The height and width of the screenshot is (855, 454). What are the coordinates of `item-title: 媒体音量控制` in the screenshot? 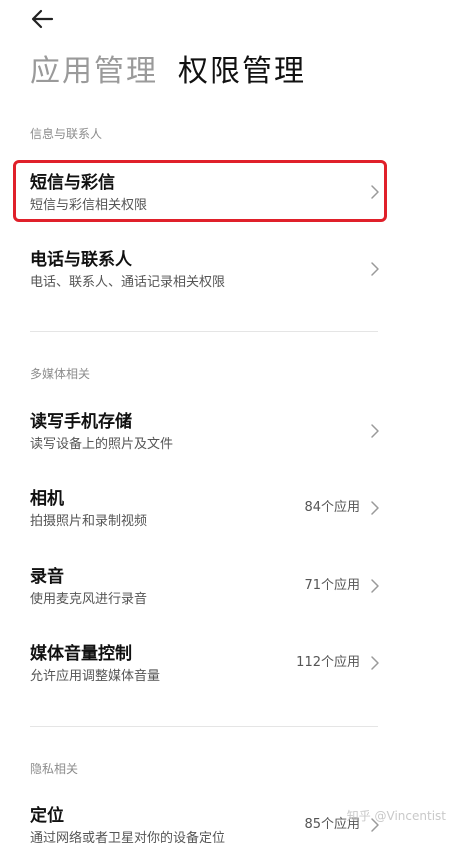 It's located at (81, 654).